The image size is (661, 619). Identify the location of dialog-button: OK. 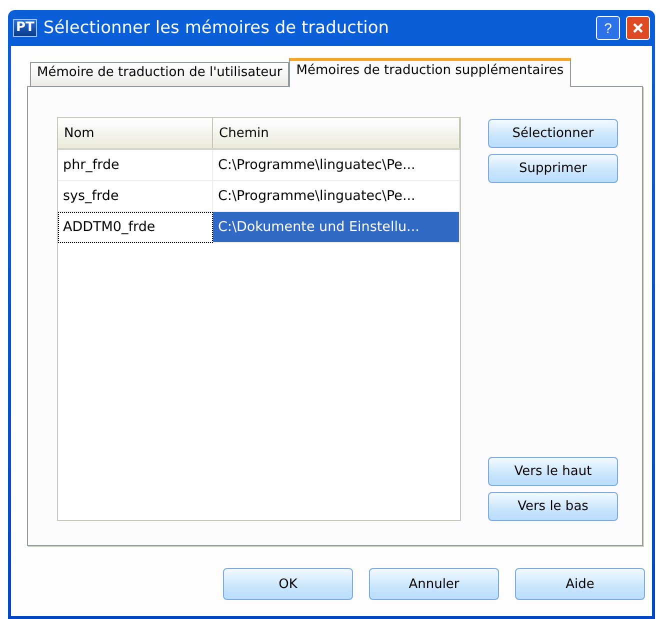
(288, 584).